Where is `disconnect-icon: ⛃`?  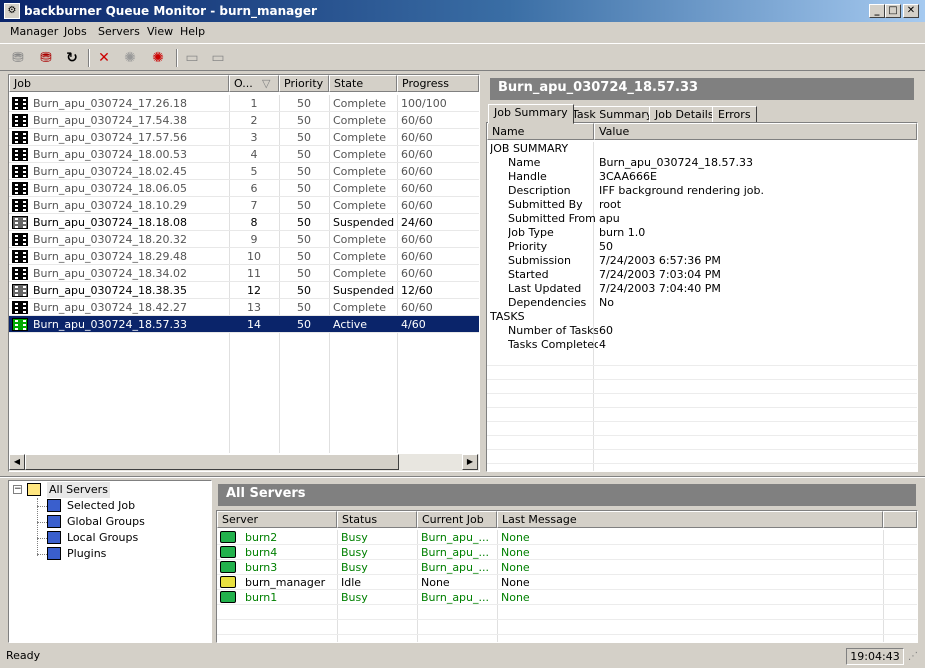 disconnect-icon: ⛃ is located at coordinates (46, 58).